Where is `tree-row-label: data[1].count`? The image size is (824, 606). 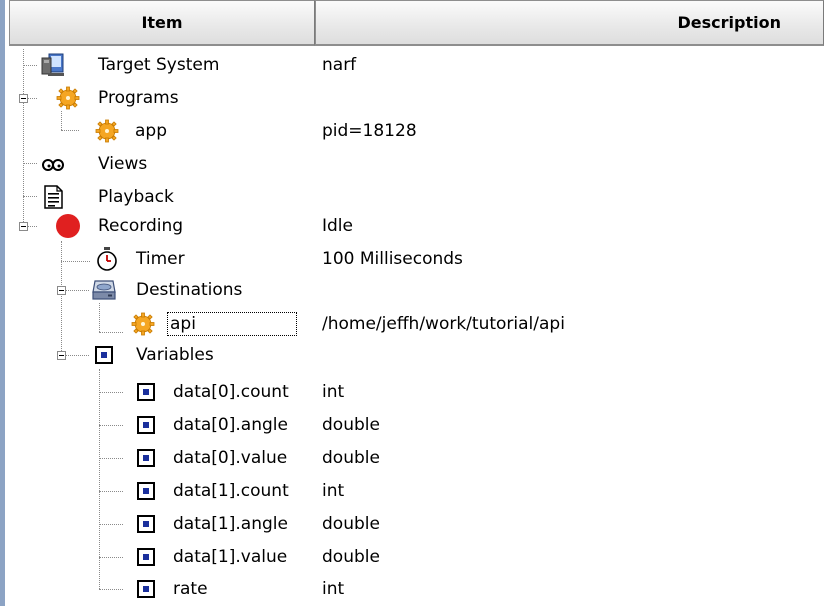 tree-row-label: data[1].count is located at coordinates (231, 491).